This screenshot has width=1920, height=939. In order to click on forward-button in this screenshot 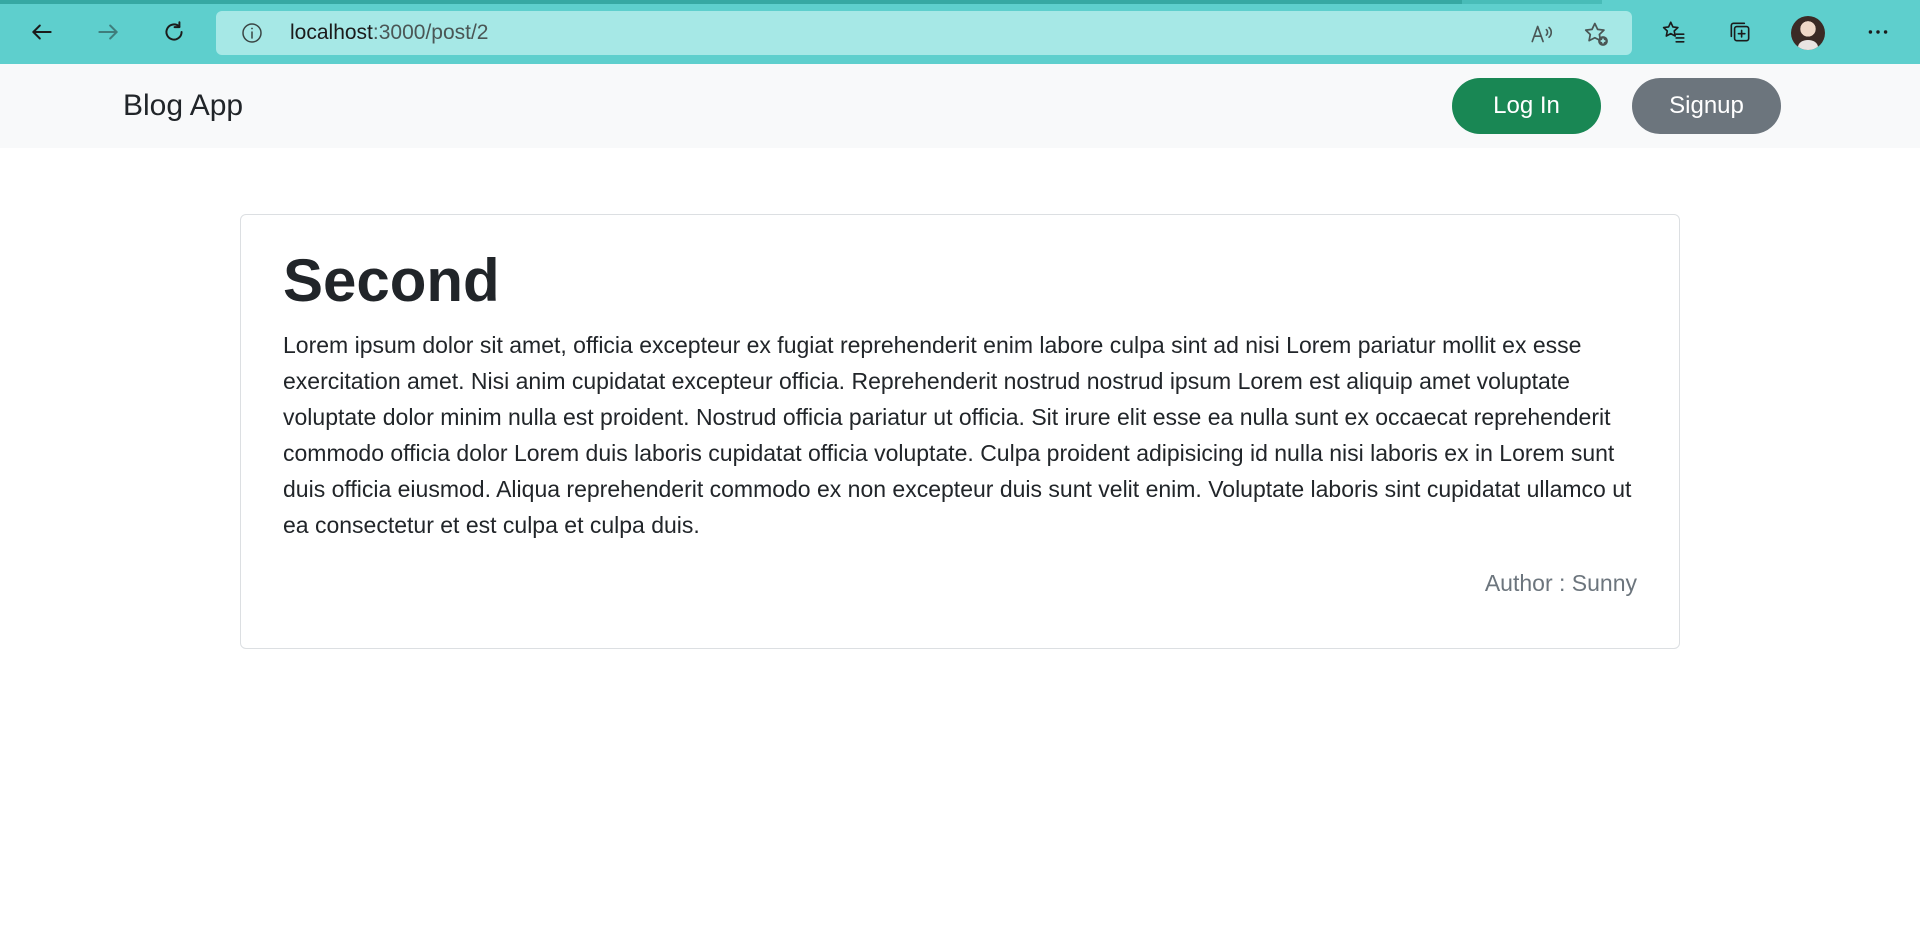, I will do `click(108, 32)`.